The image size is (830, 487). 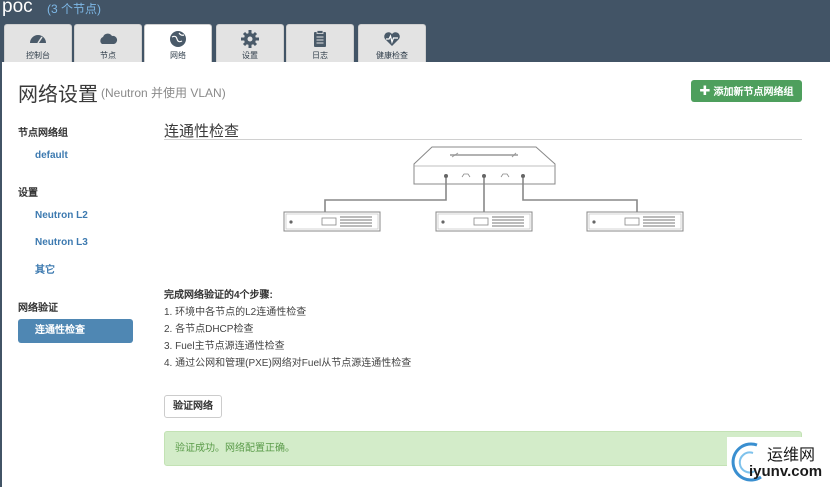 I want to click on page-title: 网络设置, so click(x=58, y=95).